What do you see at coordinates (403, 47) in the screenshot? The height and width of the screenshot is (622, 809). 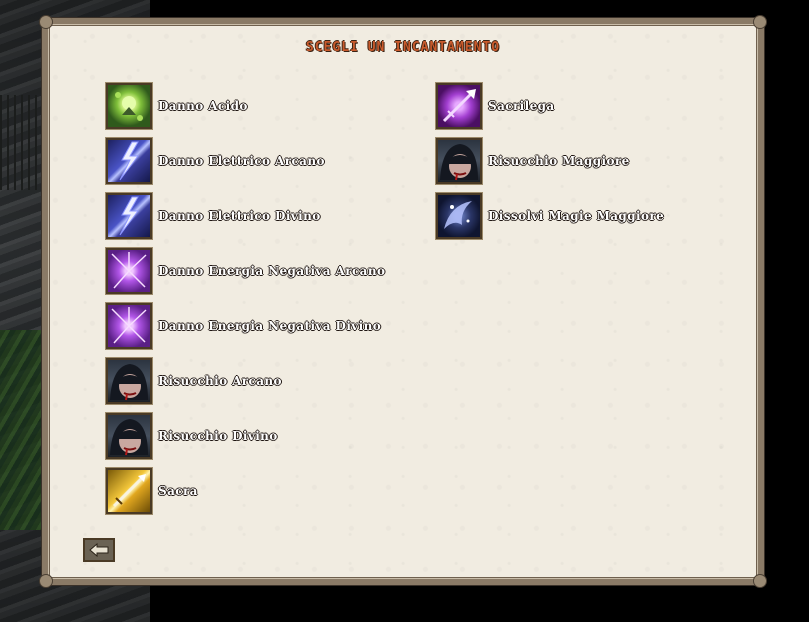 I see `dialog-title: SCEGLI UN INCANTAMENTO` at bounding box center [403, 47].